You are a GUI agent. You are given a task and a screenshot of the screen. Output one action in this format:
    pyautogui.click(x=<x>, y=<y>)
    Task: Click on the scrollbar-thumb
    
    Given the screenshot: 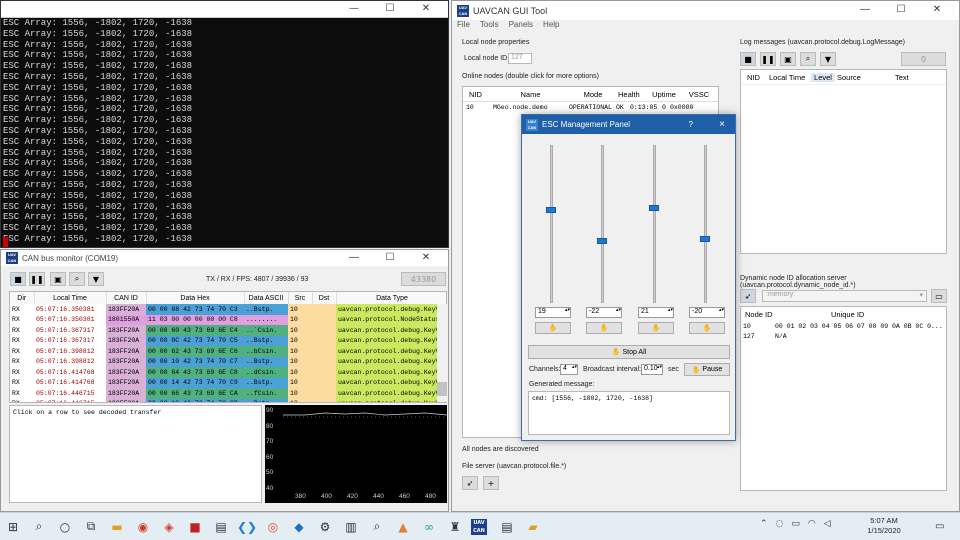 What is the action you would take?
    pyautogui.click(x=442, y=389)
    